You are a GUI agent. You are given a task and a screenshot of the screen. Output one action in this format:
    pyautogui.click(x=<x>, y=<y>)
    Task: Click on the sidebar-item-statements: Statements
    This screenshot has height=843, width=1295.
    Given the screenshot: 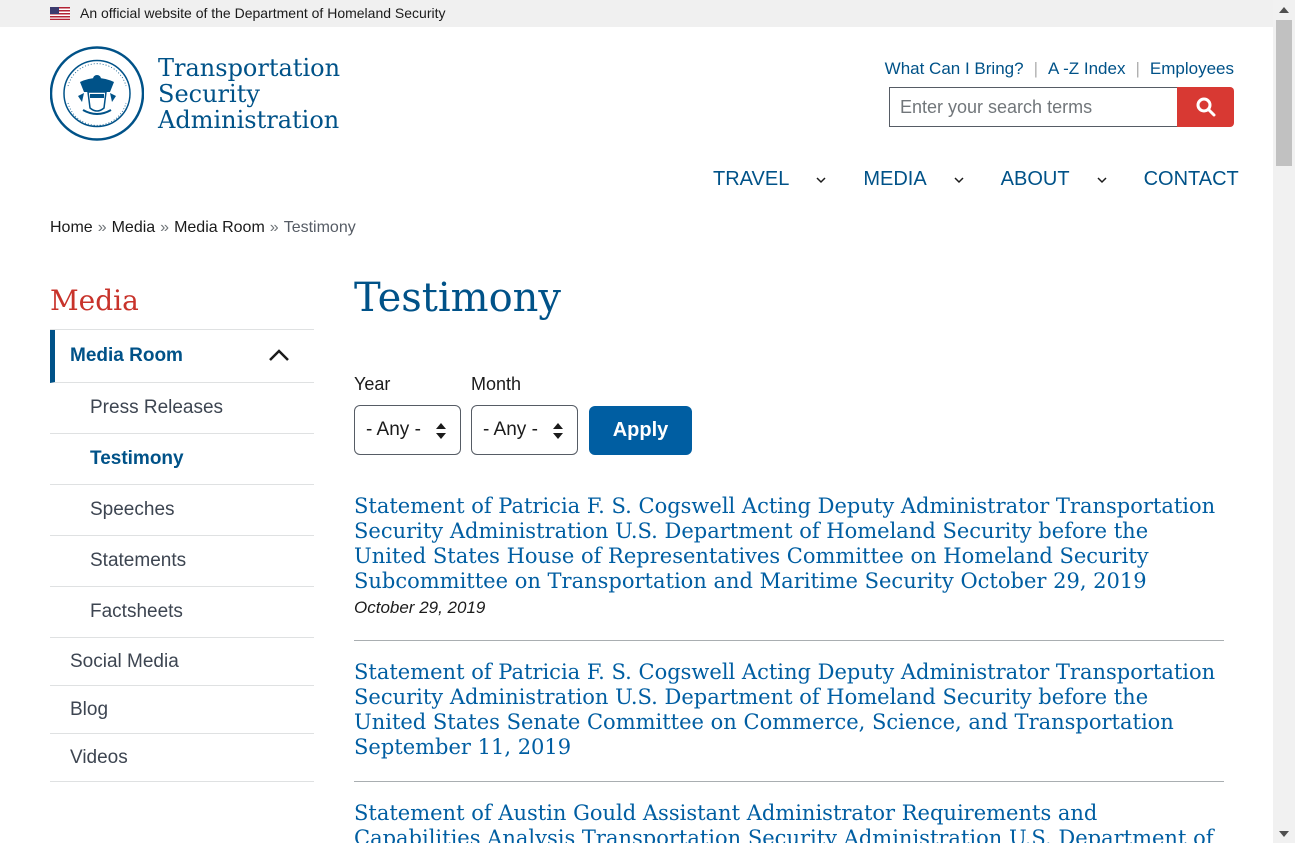 What is the action you would take?
    pyautogui.click(x=182, y=561)
    